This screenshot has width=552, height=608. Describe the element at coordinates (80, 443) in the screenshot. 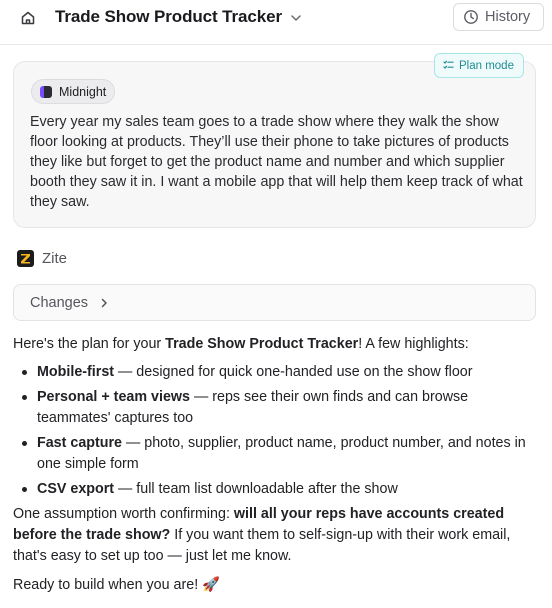

I see `list-item-title: Fast capture` at that location.